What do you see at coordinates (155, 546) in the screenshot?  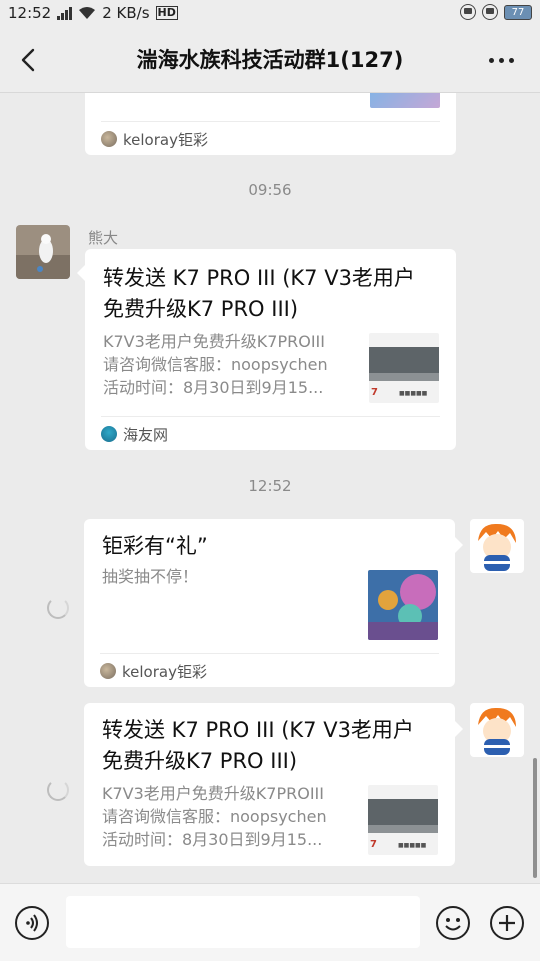 I see `card-title-line-1: 钜彩有“礼”` at bounding box center [155, 546].